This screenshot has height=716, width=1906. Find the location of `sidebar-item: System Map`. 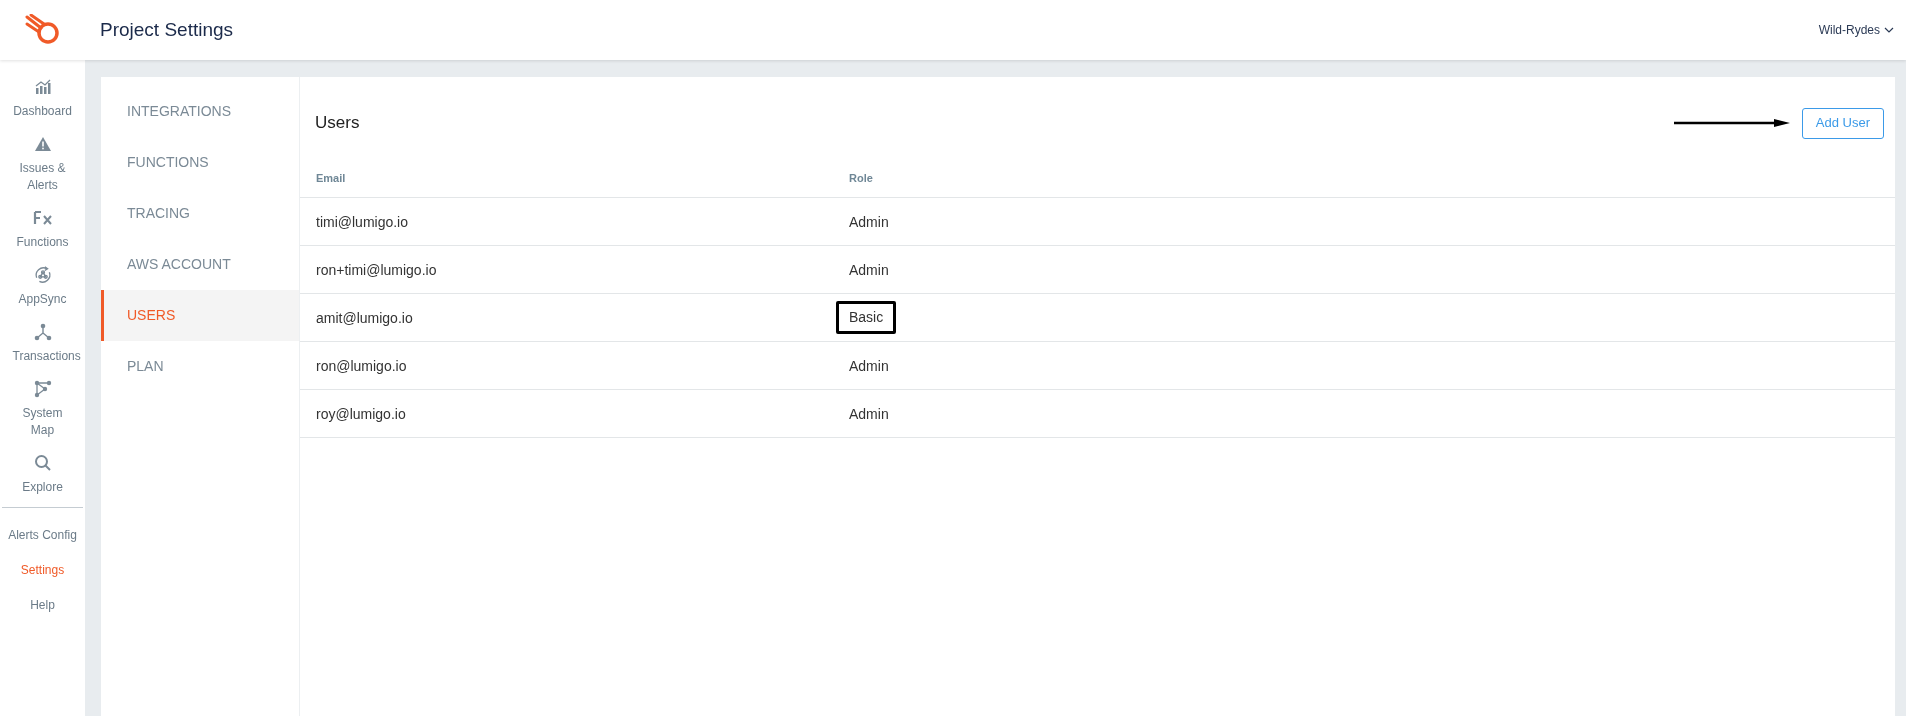

sidebar-item: System Map is located at coordinates (42, 409).